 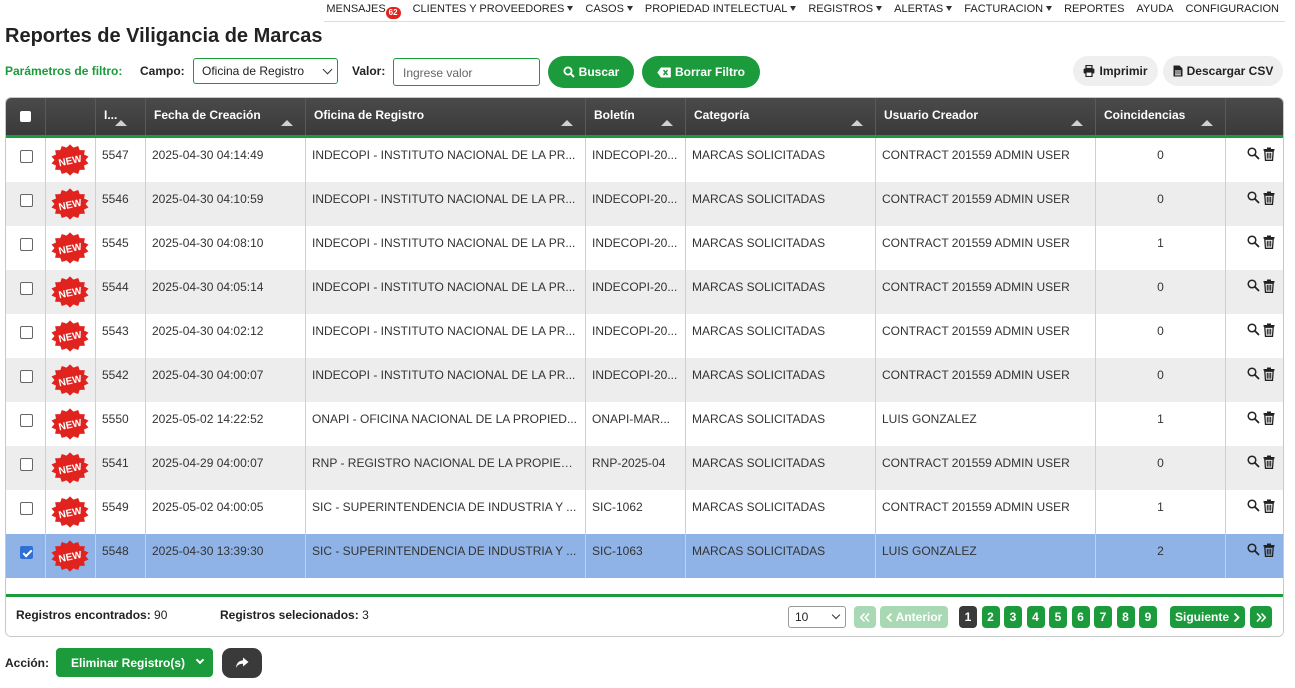 What do you see at coordinates (1161, 116) in the screenshot?
I see `column-header-coincidencias: Coincidencias` at bounding box center [1161, 116].